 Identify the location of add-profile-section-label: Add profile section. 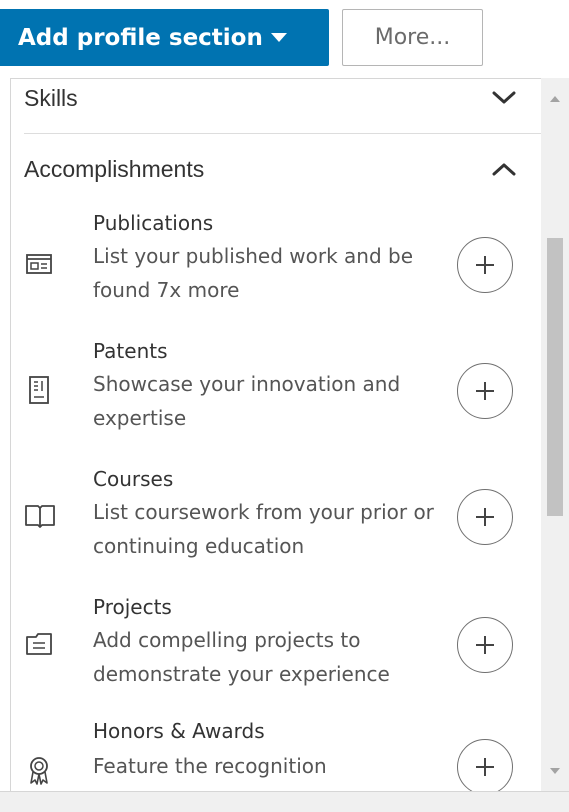
(140, 37).